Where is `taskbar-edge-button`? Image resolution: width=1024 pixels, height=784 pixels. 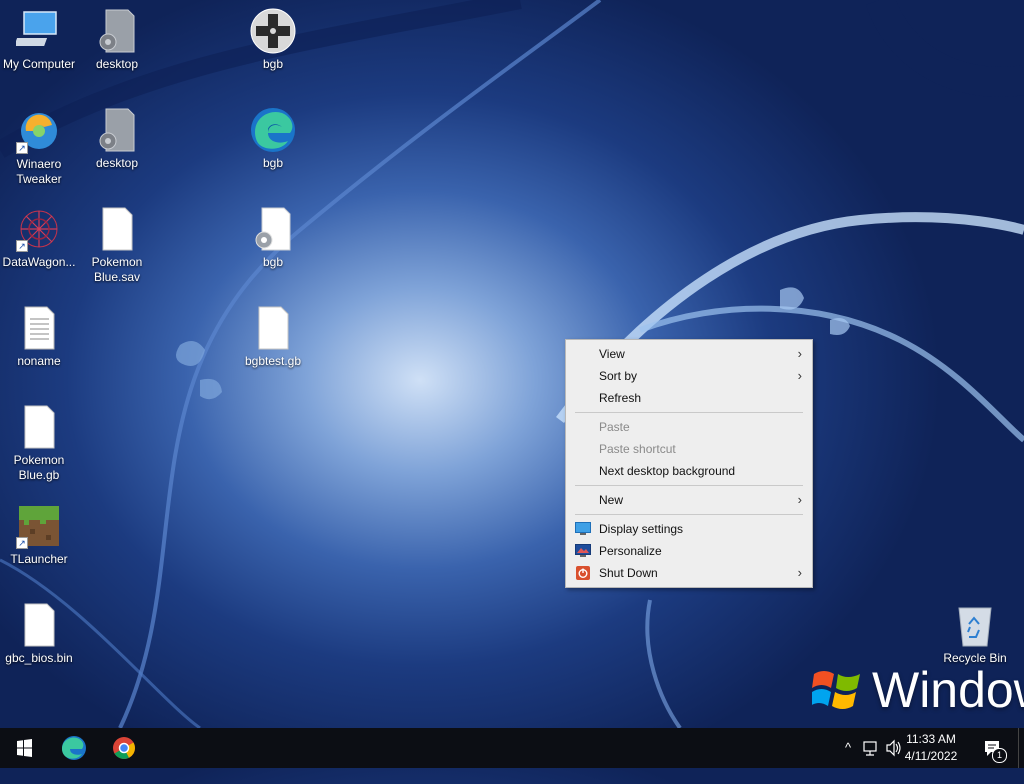
taskbar-edge-button is located at coordinates (74, 748).